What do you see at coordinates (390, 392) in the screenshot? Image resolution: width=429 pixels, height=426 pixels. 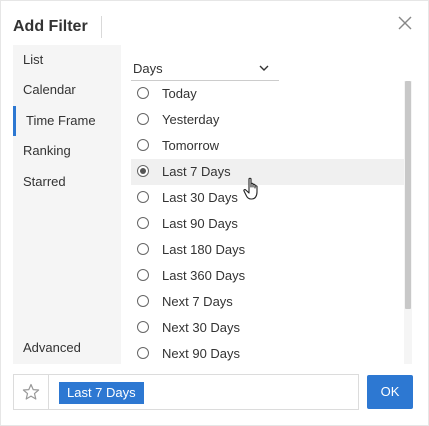 I see `ok-button: OK` at bounding box center [390, 392].